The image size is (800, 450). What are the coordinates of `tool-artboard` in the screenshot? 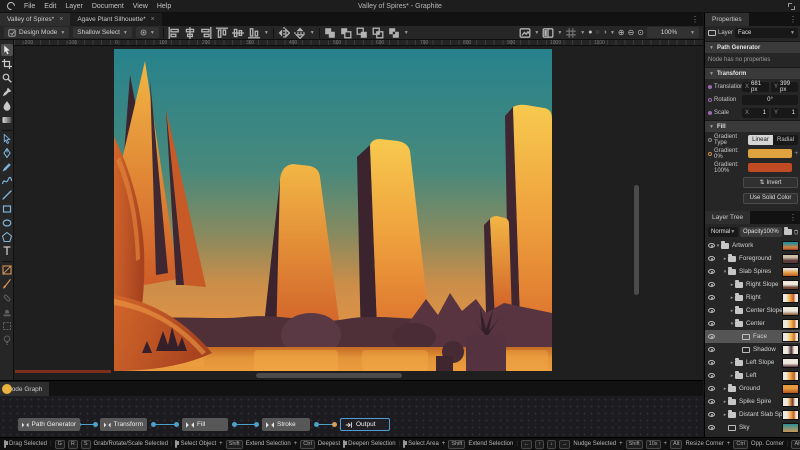 It's located at (7, 64).